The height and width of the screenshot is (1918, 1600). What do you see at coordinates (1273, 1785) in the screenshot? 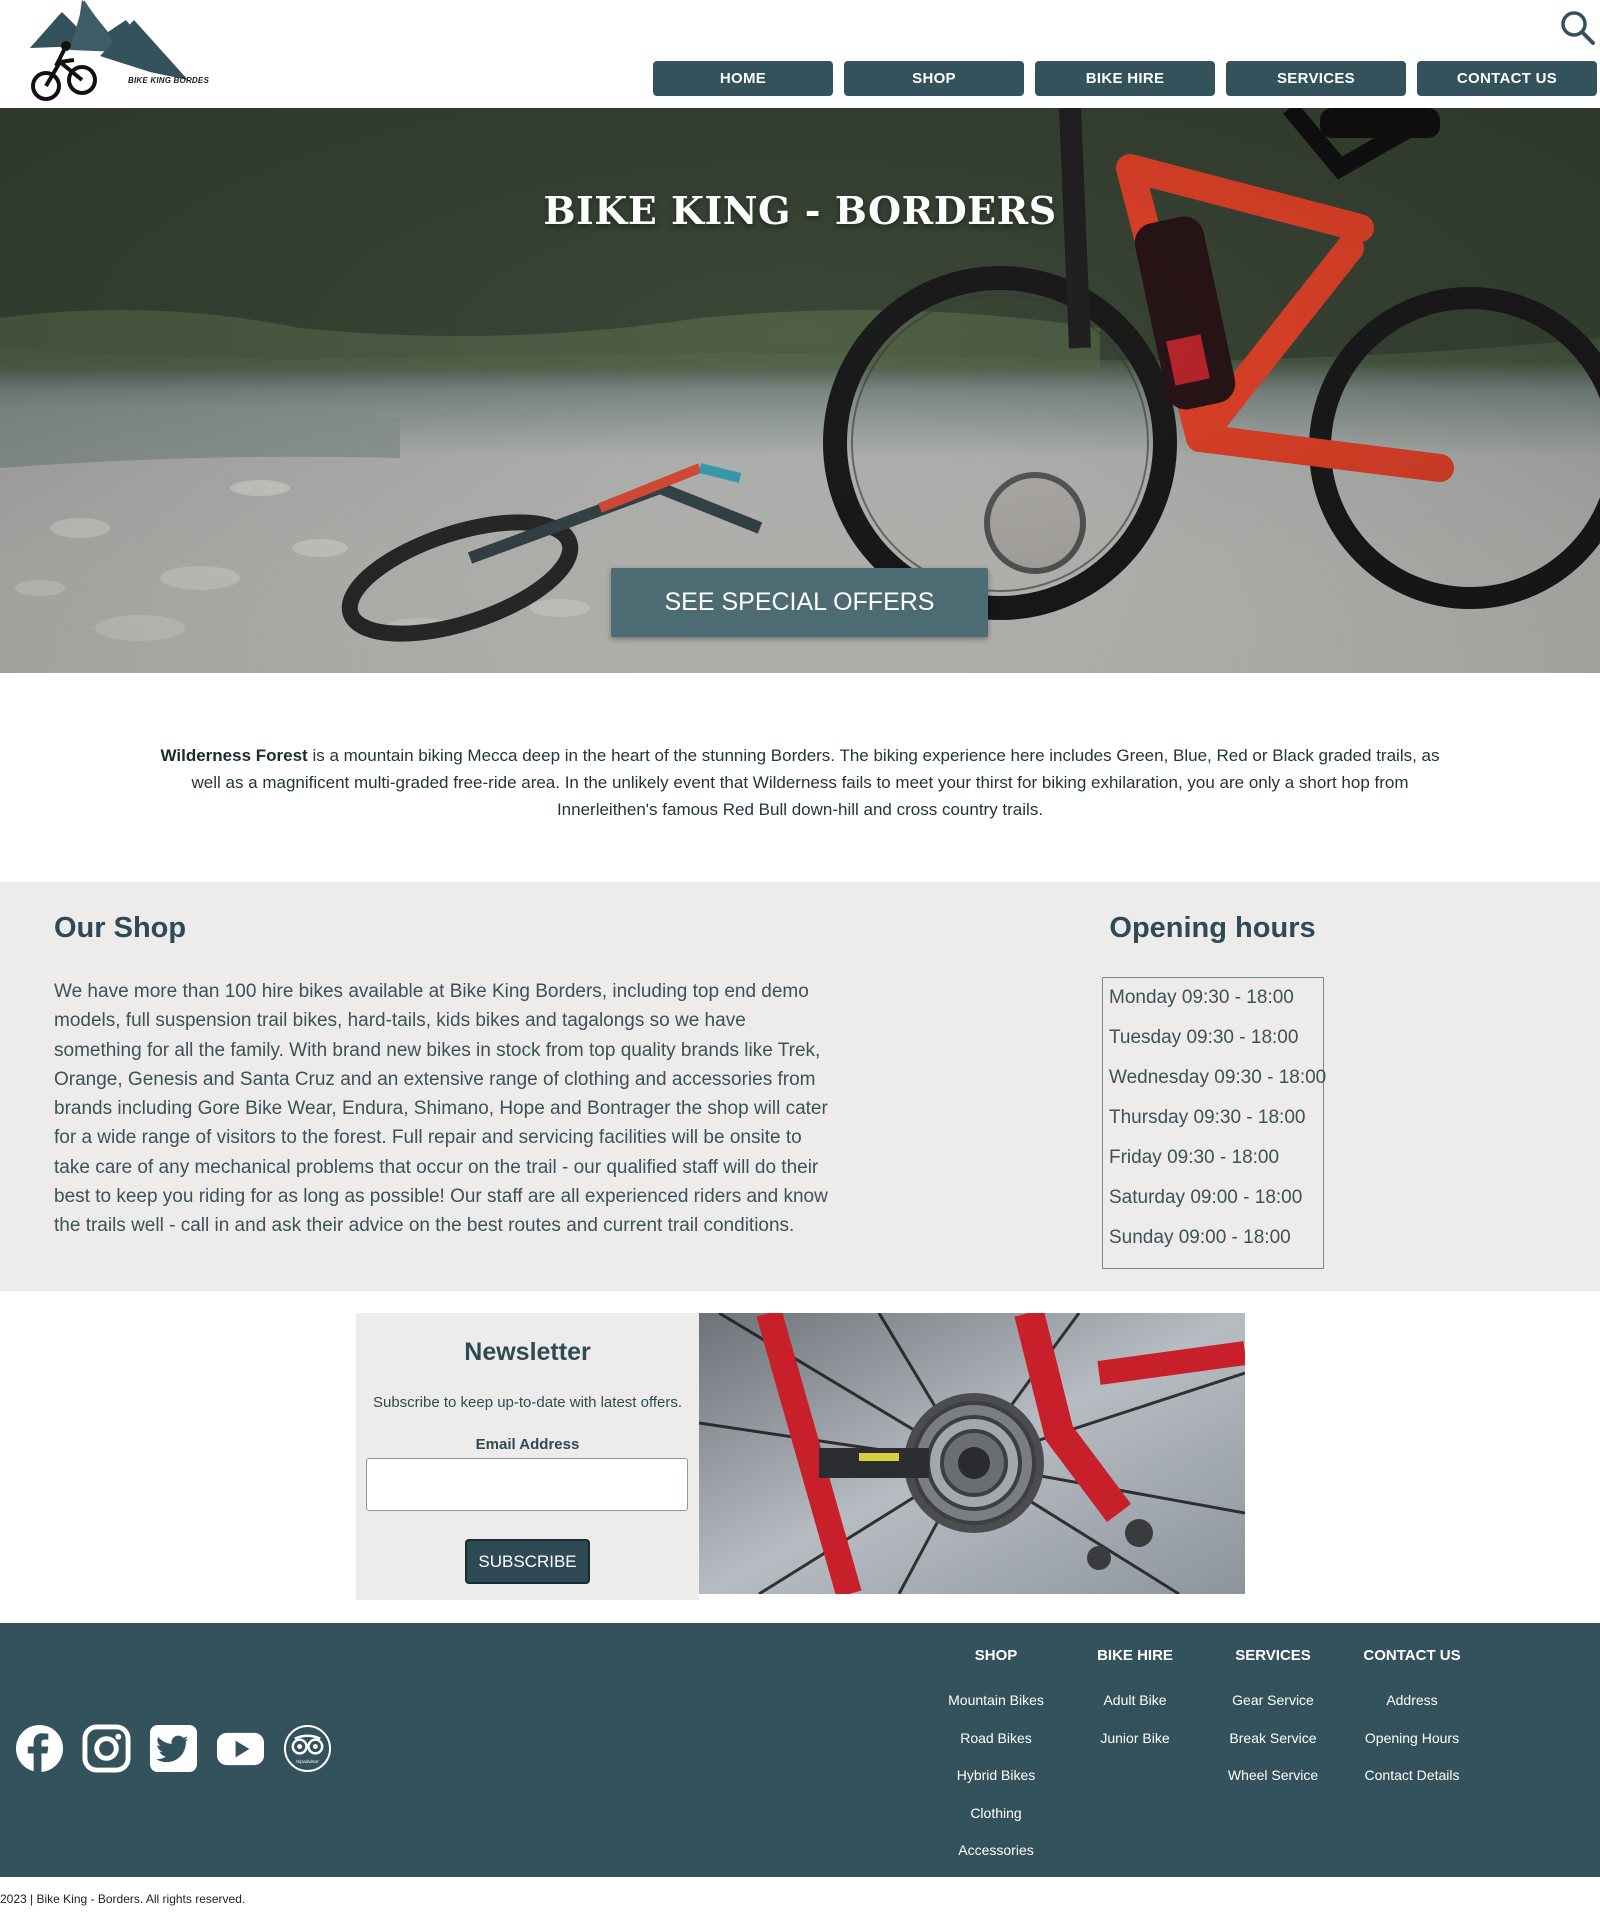
I see `footer-link-wheel-service: Wheel Service` at bounding box center [1273, 1785].